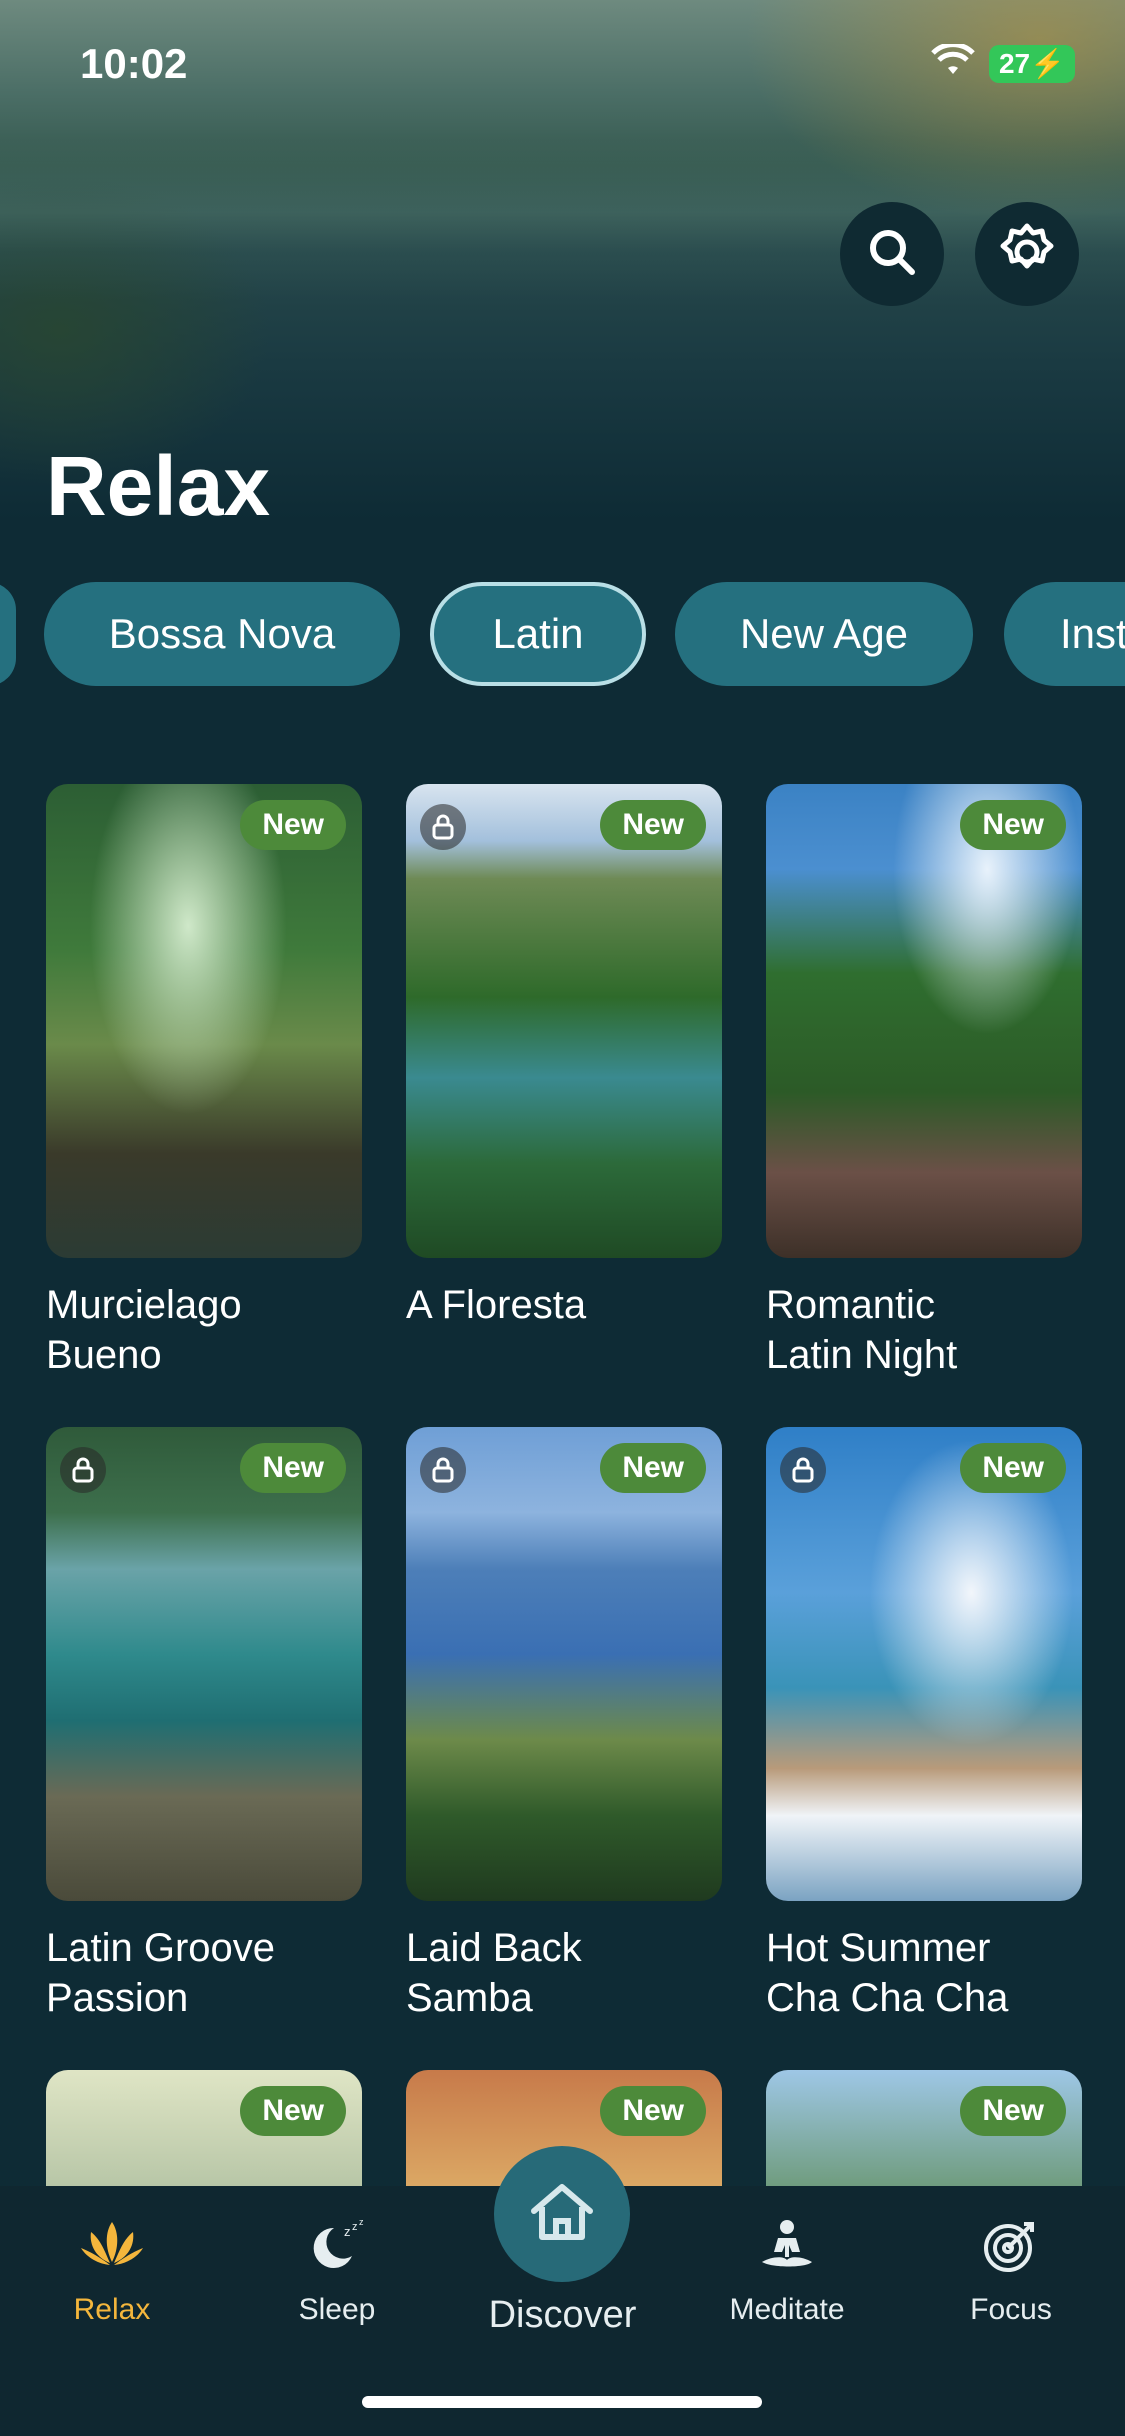 The width and height of the screenshot is (1125, 2436). What do you see at coordinates (337, 2248) in the screenshot?
I see `moon-icon: zzz` at bounding box center [337, 2248].